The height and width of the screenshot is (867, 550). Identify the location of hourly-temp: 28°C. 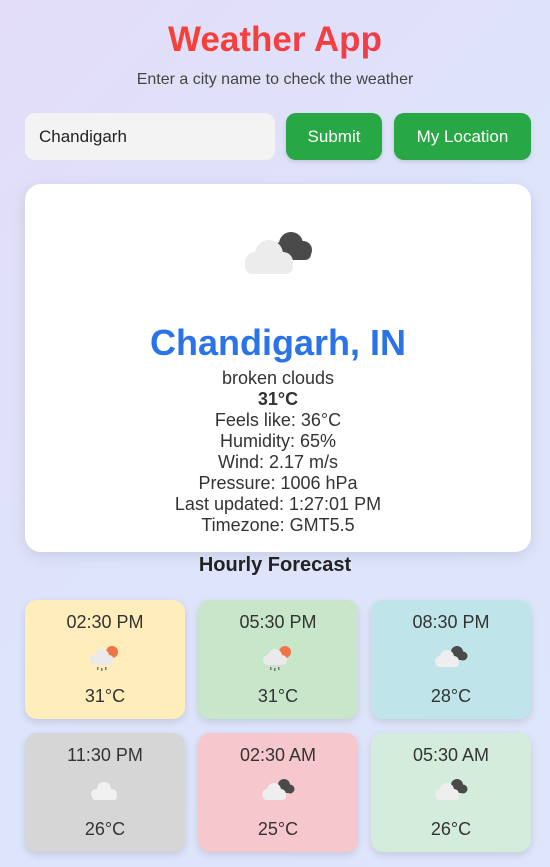
(451, 696).